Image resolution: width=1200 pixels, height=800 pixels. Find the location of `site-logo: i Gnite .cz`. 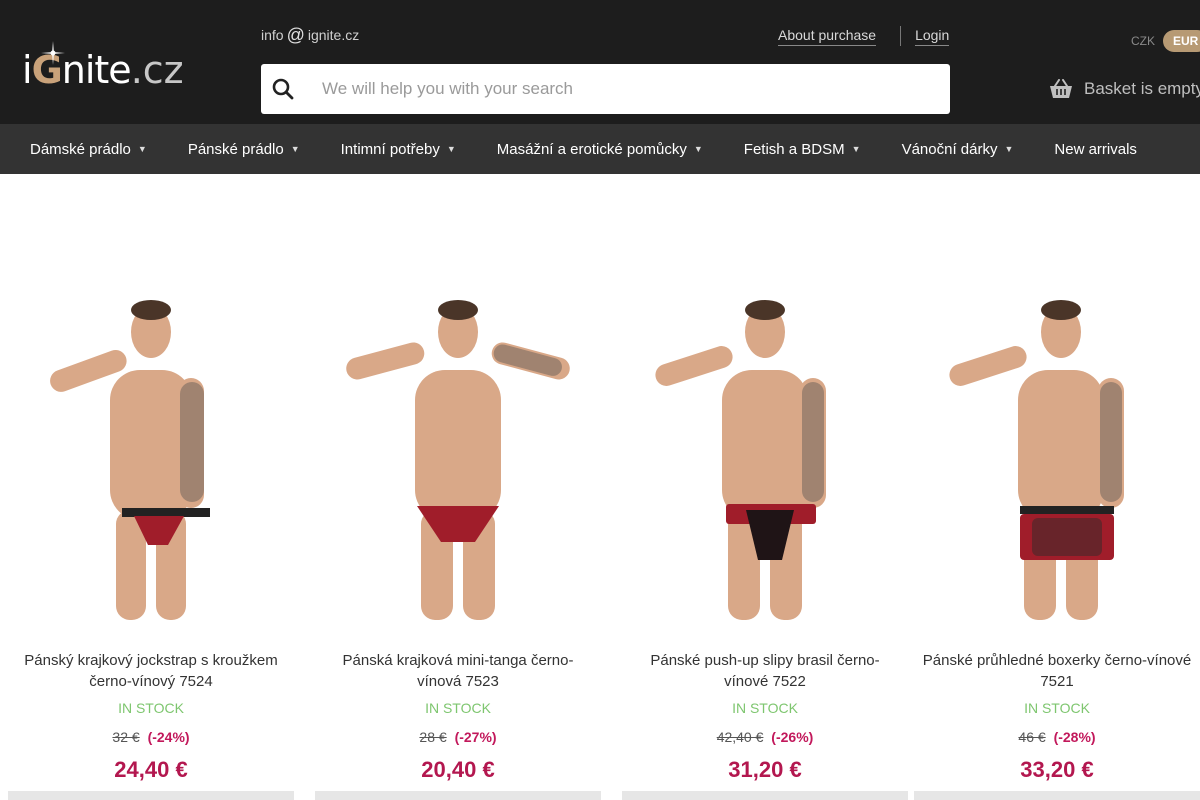

site-logo: i Gnite .cz is located at coordinates (103, 69).